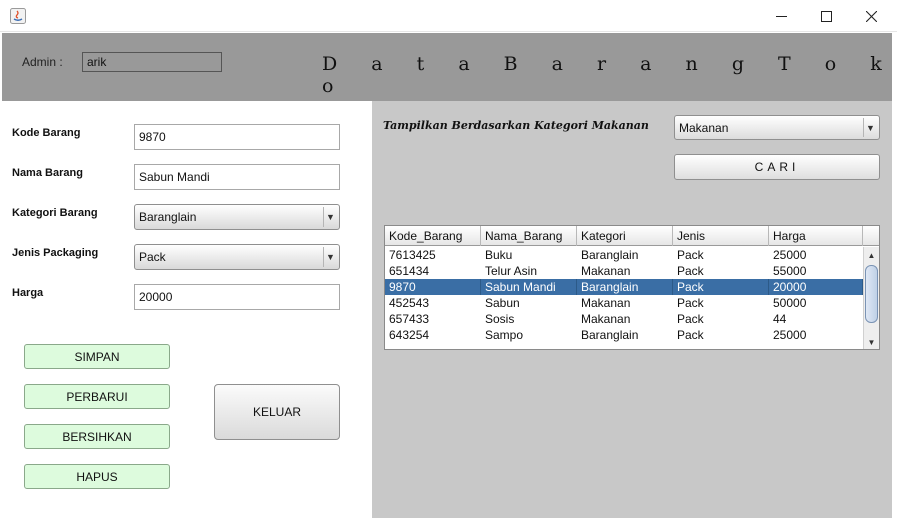 The width and height of the screenshot is (897, 518). What do you see at coordinates (871, 255) in the screenshot?
I see `scroll-up-icon: ▲` at bounding box center [871, 255].